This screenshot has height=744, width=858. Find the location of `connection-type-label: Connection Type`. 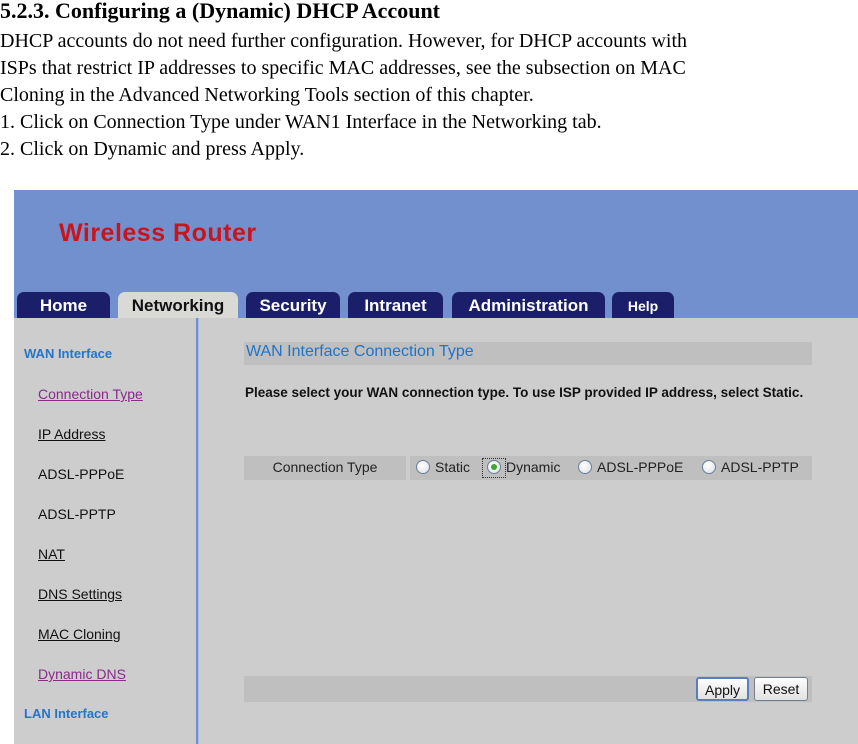

connection-type-label: Connection Type is located at coordinates (325, 468).